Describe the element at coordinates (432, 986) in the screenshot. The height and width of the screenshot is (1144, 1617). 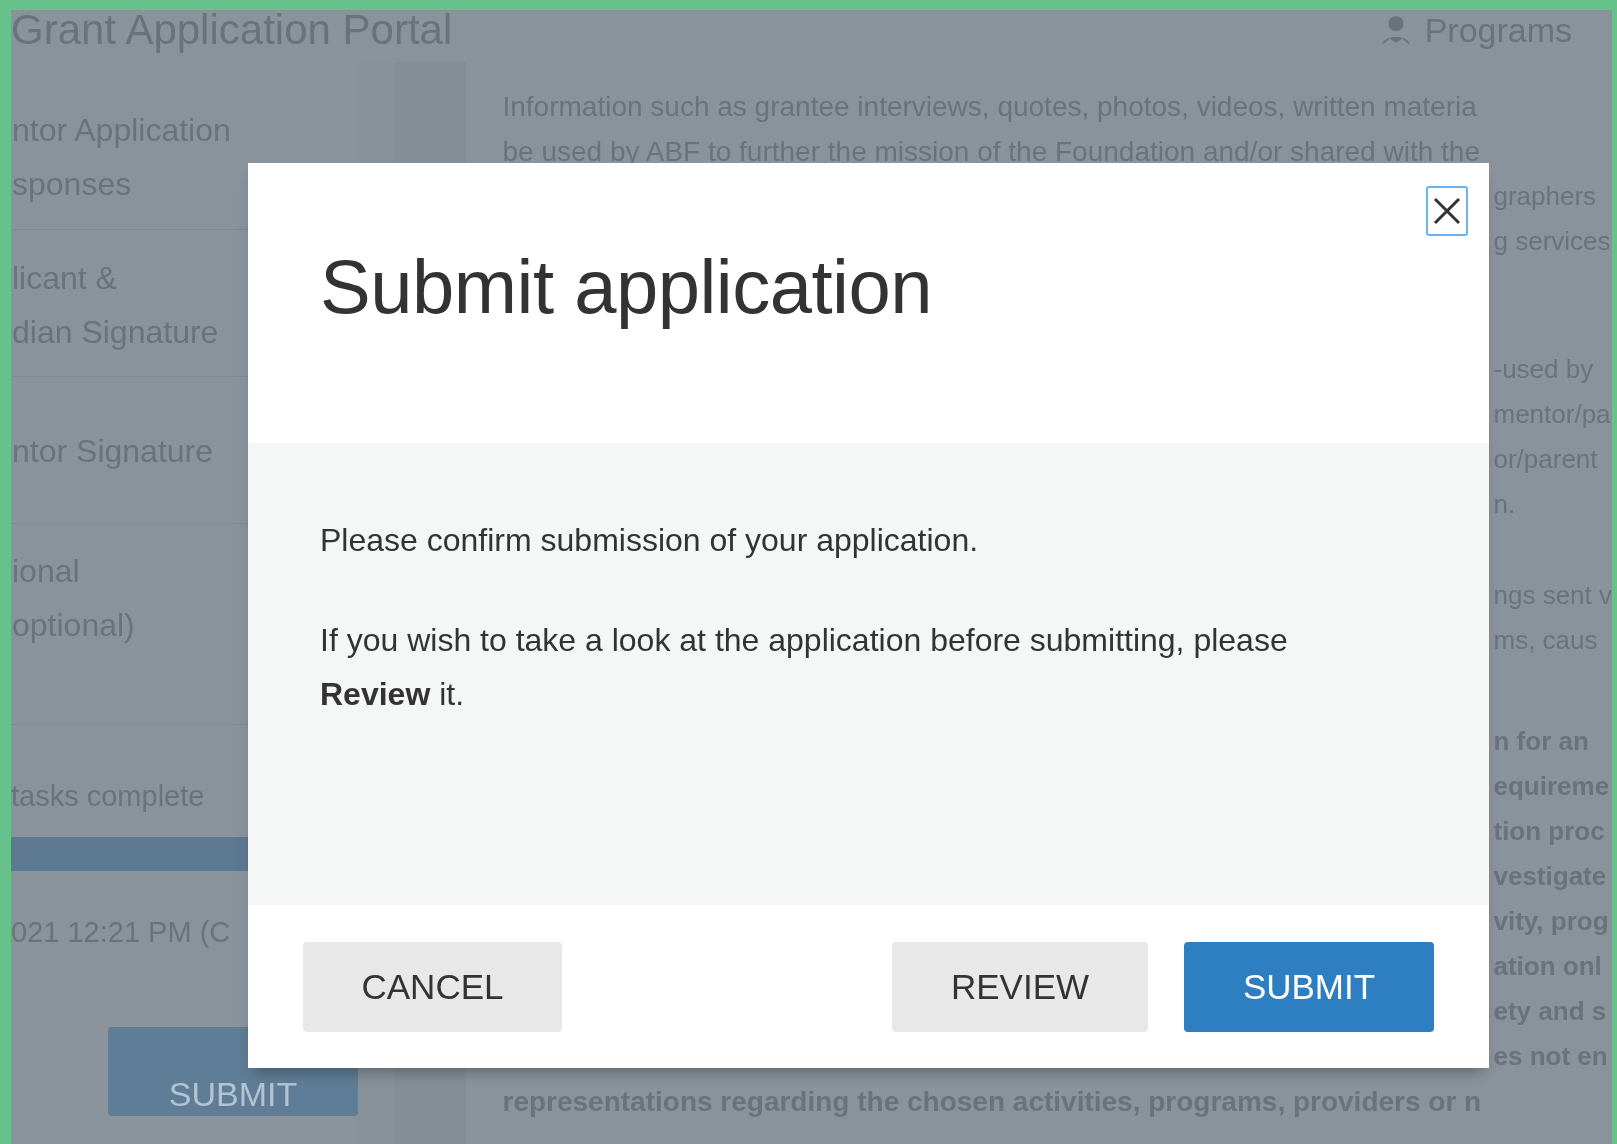
I see `dialog-button: CANCEL` at that location.